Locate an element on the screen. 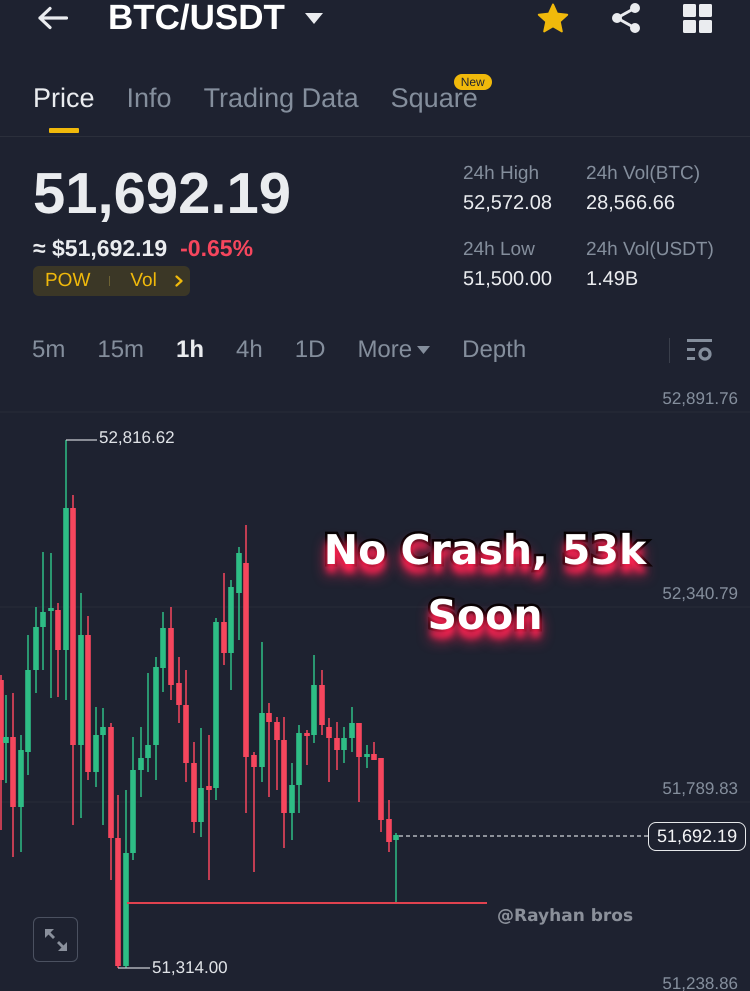  tab: Price is located at coordinates (64, 107).